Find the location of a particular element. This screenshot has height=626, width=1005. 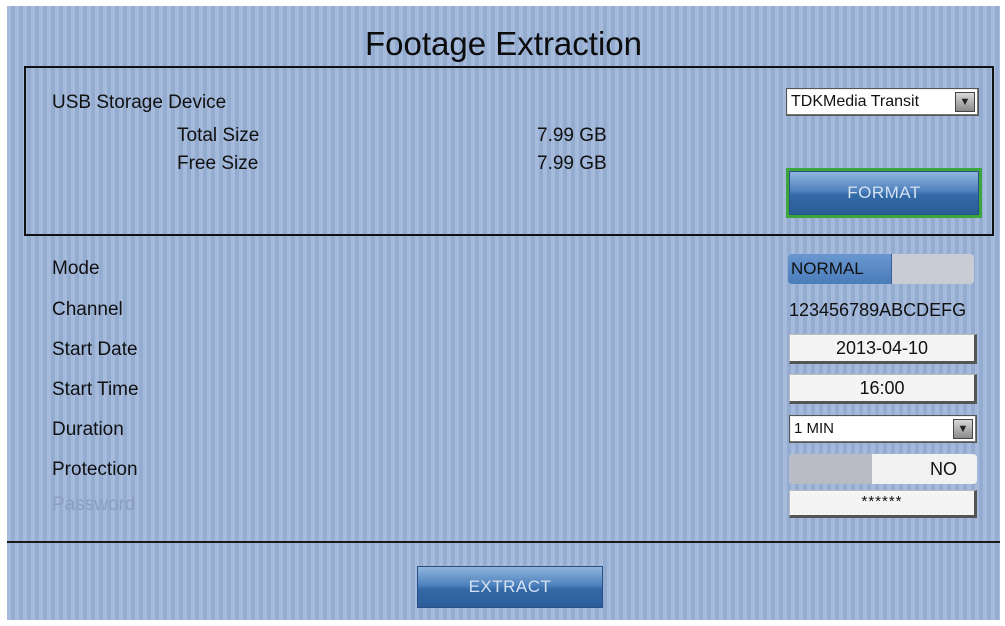

duration-select: 1 MIN ▼ is located at coordinates (883, 429).